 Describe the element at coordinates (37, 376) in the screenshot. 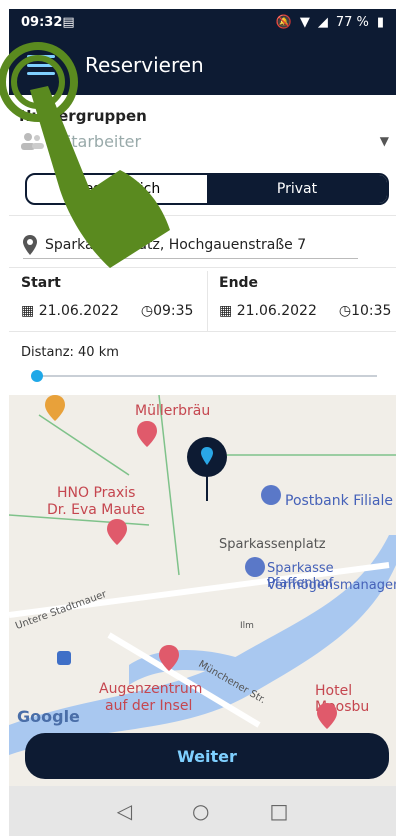

I see `slider-knob` at that location.